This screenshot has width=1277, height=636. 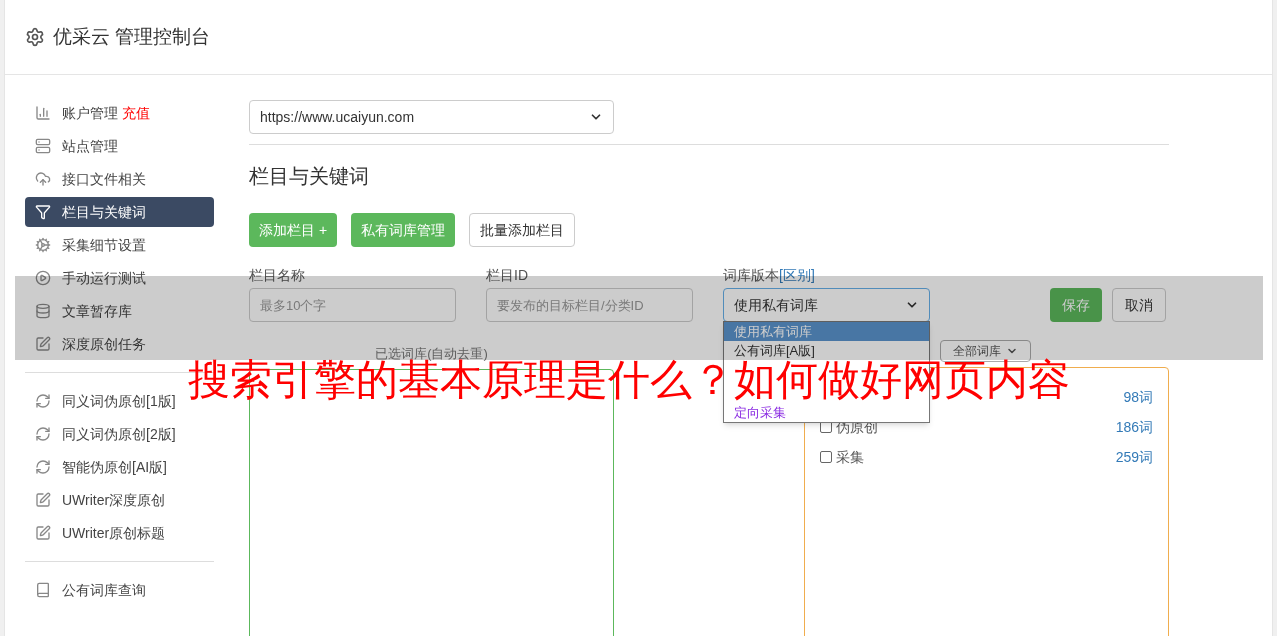 I want to click on site-select: https://www.ucaiyun.com, so click(x=431, y=117).